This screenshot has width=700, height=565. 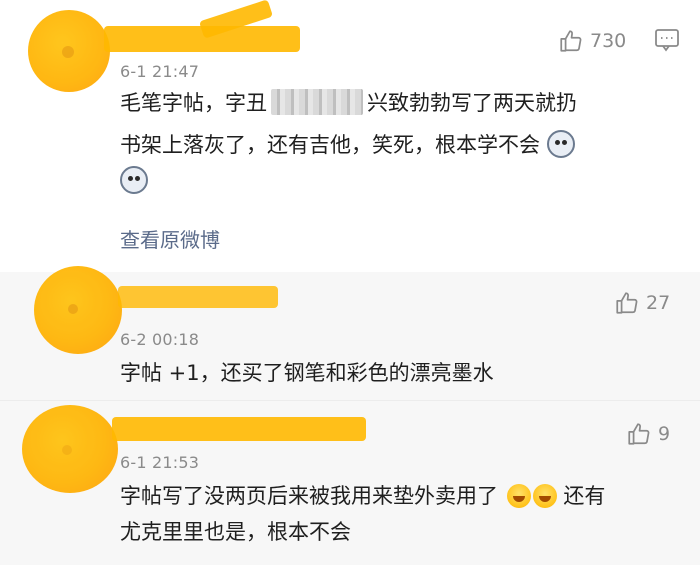 I want to click on comment-text-line3, so click(x=134, y=181).